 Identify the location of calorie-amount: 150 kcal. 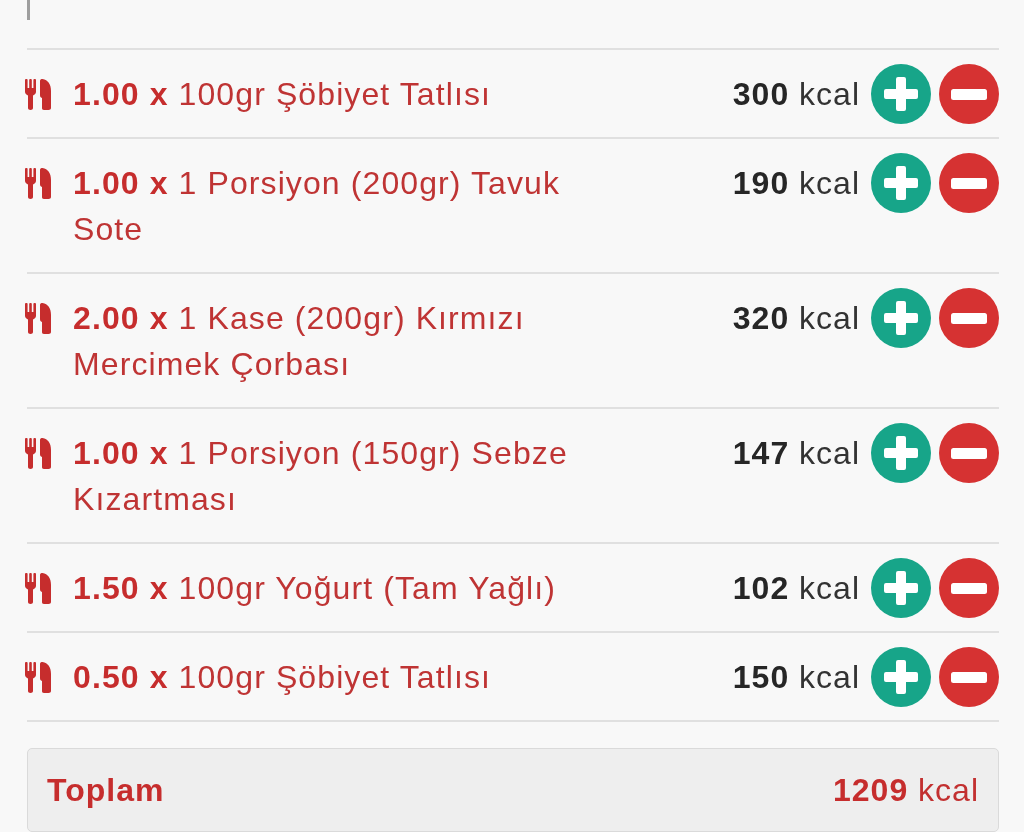
(796, 677).